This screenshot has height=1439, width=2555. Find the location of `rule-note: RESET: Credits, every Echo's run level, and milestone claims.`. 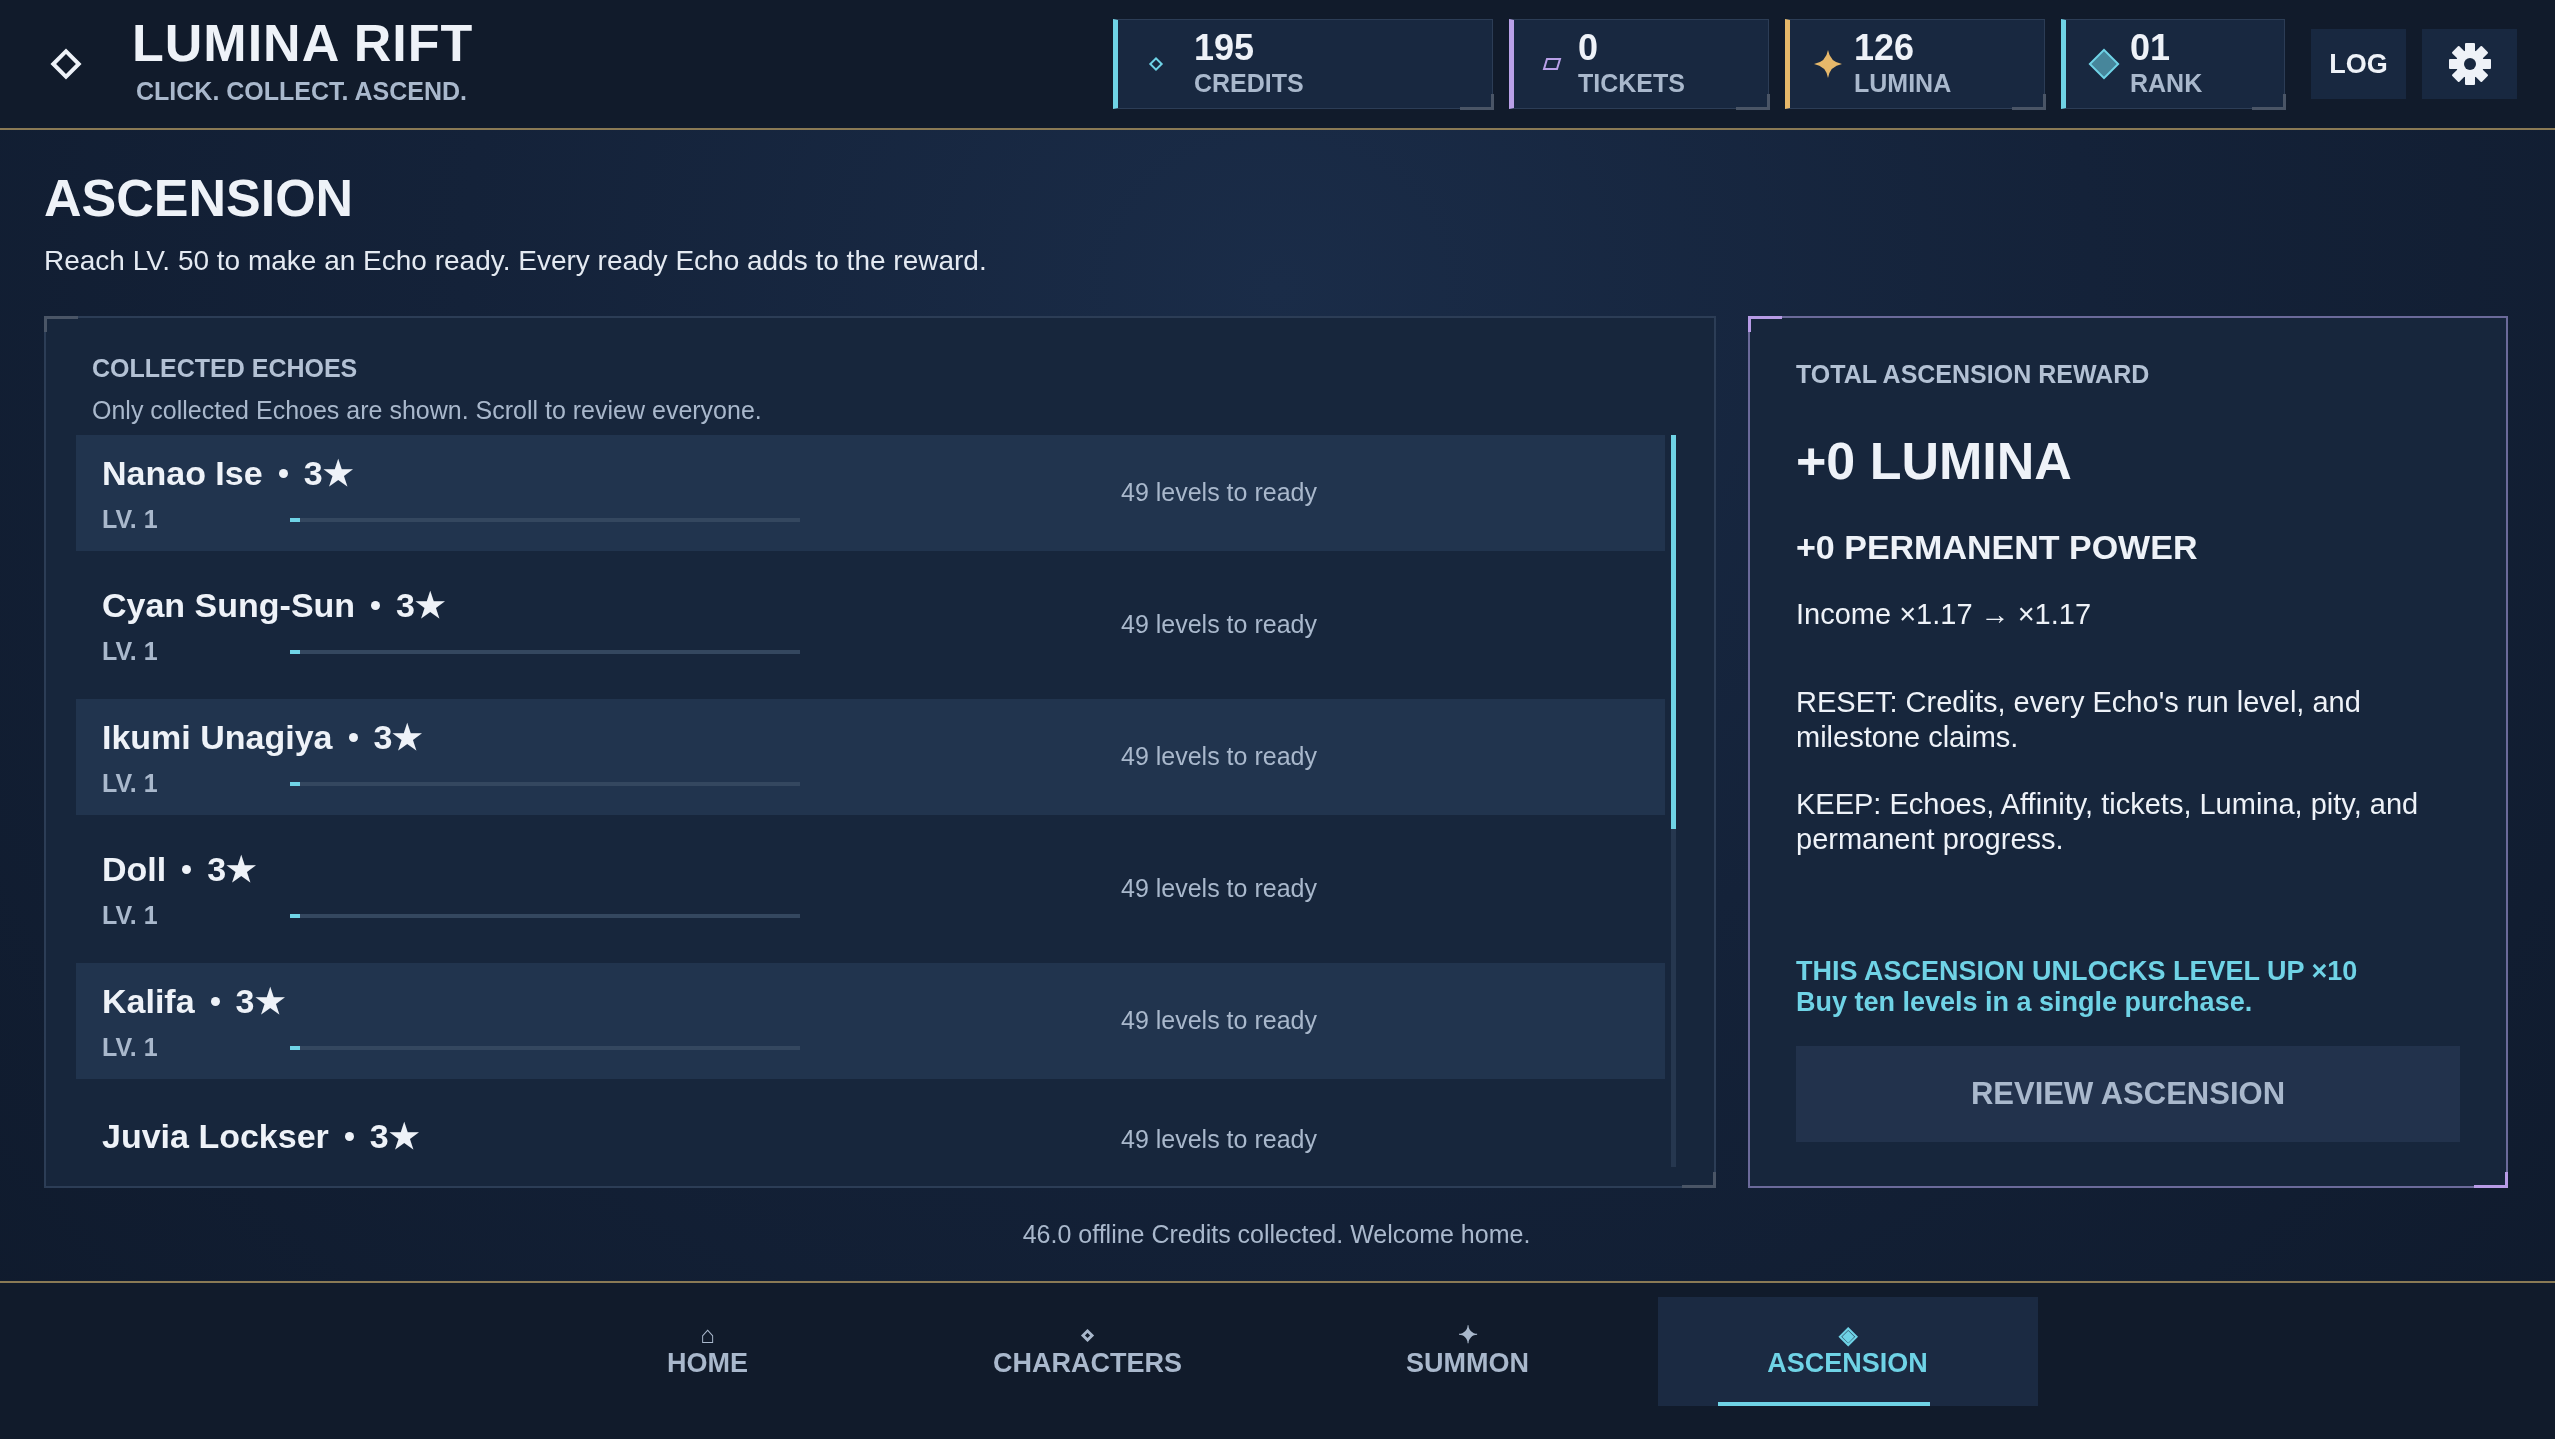

rule-note: RESET: Credits, every Echo's run level, and milestone claims. is located at coordinates (2079, 720).